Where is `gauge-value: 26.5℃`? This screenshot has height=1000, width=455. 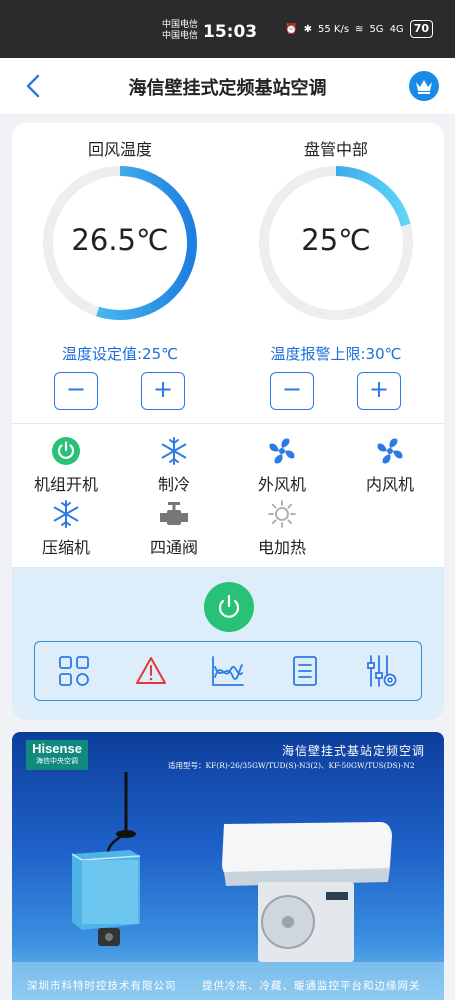
gauge-value: 26.5℃ is located at coordinates (120, 240).